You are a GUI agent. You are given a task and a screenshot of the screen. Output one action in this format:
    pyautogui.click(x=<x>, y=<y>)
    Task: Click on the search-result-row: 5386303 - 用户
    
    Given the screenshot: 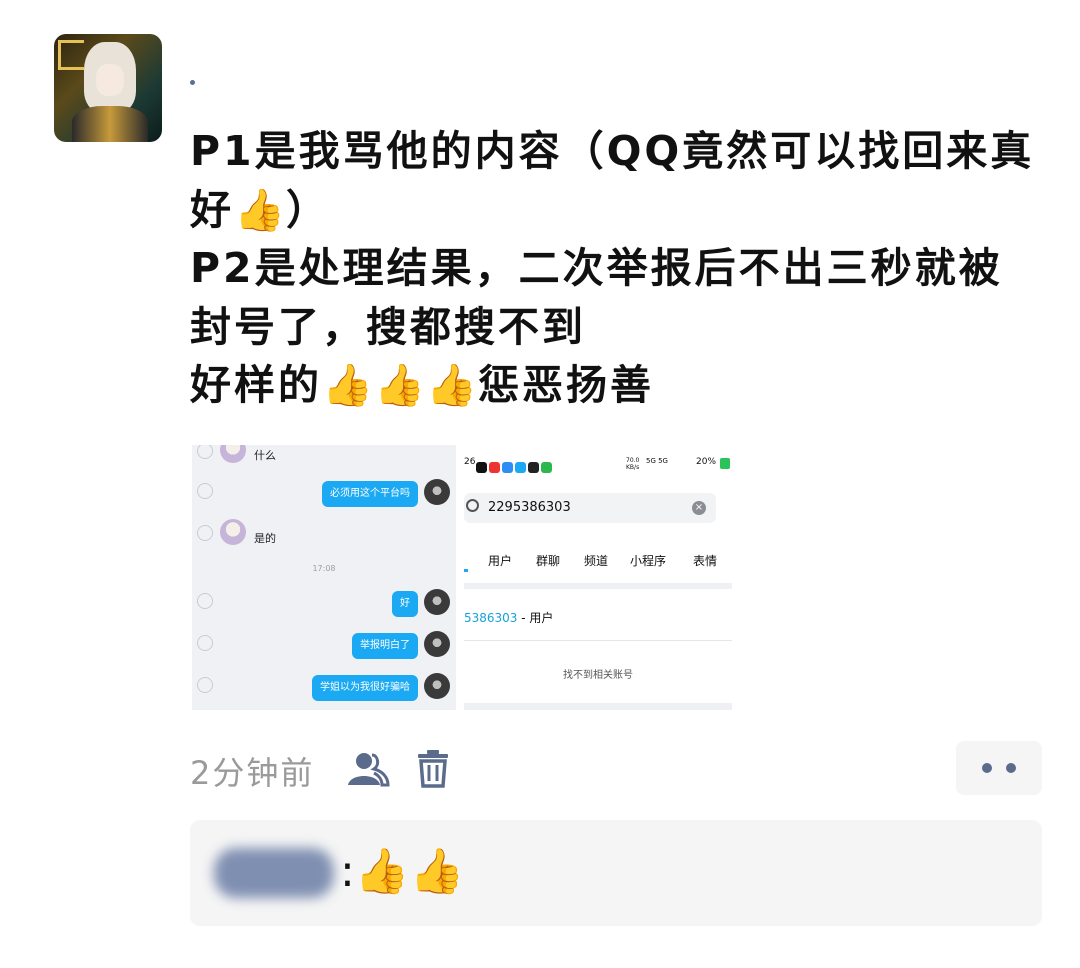 What is the action you would take?
    pyautogui.click(x=508, y=617)
    